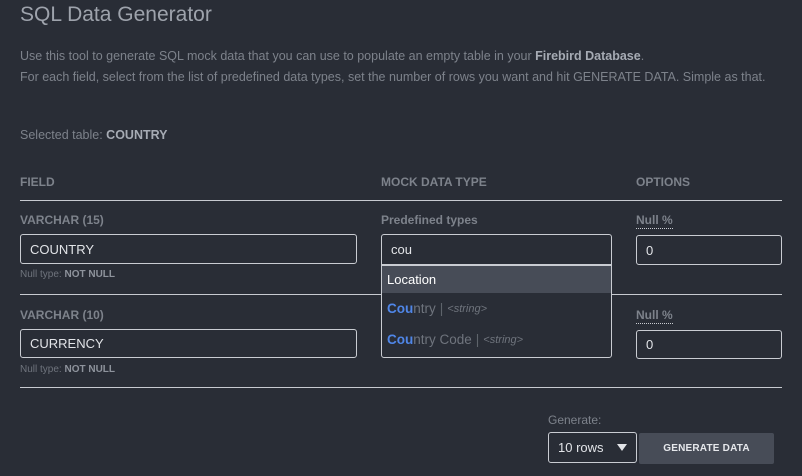  What do you see at coordinates (663, 182) in the screenshot?
I see `column-header-options: OPTIONS` at bounding box center [663, 182].